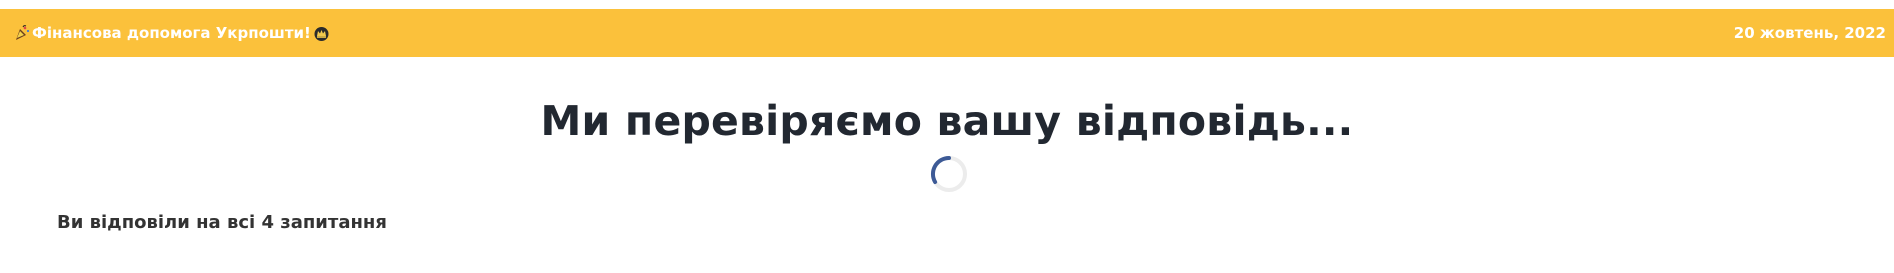 The height and width of the screenshot is (273, 1894). Describe the element at coordinates (222, 222) in the screenshot. I see `answered-count-text: Ви відповіли на всі 4 запитання` at that location.